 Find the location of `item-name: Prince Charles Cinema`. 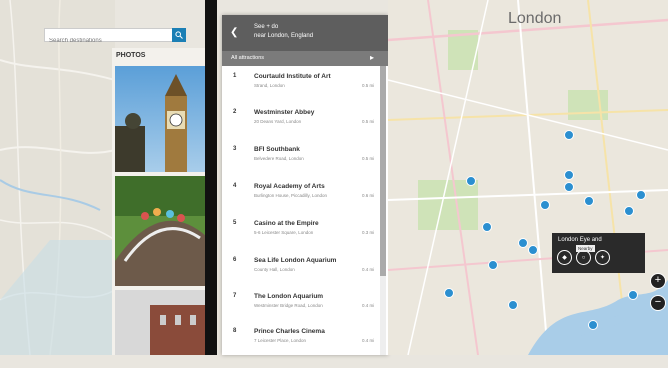

item-name: Prince Charles Cinema is located at coordinates (289, 331).